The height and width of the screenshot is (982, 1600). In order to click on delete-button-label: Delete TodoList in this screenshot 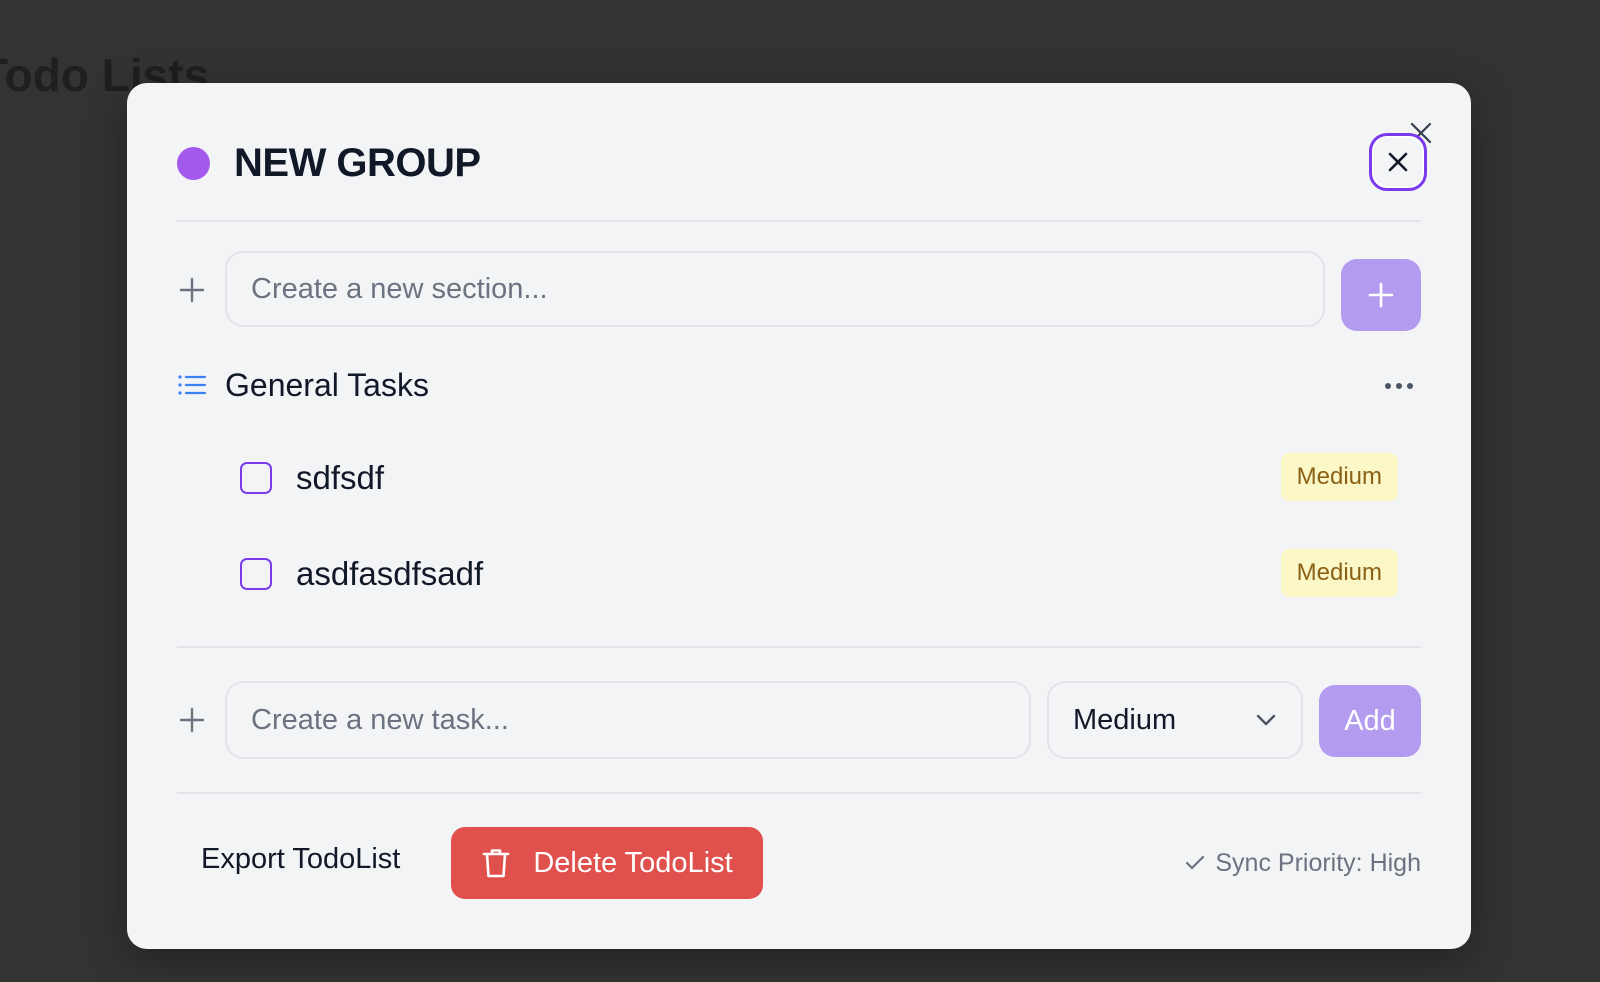, I will do `click(633, 862)`.